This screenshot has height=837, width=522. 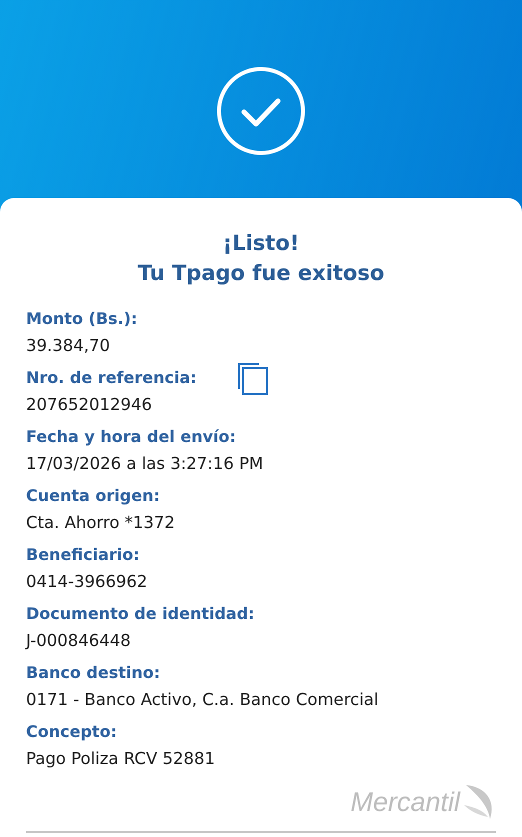 What do you see at coordinates (253, 378) in the screenshot?
I see `copy-icon` at bounding box center [253, 378].